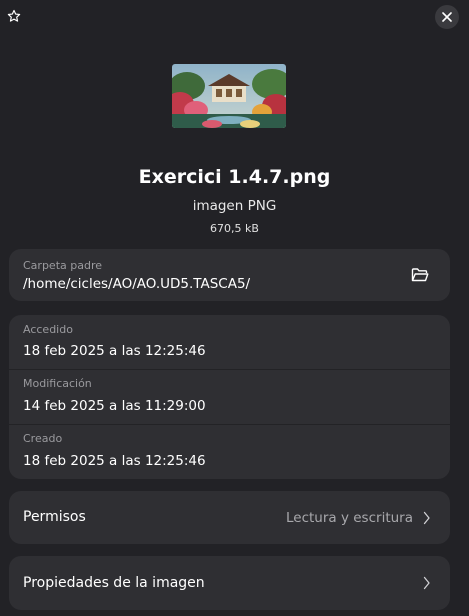 The height and width of the screenshot is (616, 469). What do you see at coordinates (54, 517) in the screenshot?
I see `permissions-label: Permisos` at bounding box center [54, 517].